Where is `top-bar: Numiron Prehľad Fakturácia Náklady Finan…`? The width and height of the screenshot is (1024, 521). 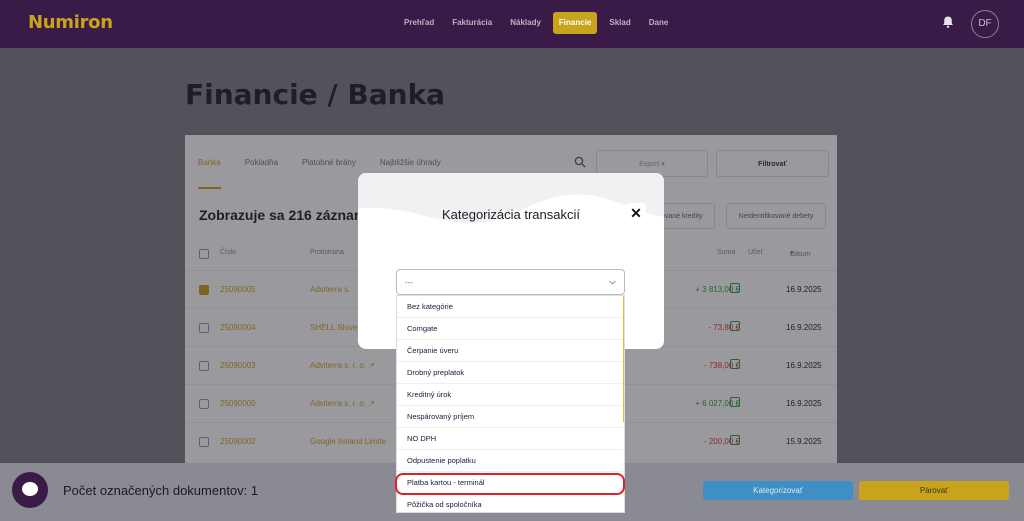 top-bar: Numiron Prehľad Fakturácia Náklady Finan… is located at coordinates (512, 24).